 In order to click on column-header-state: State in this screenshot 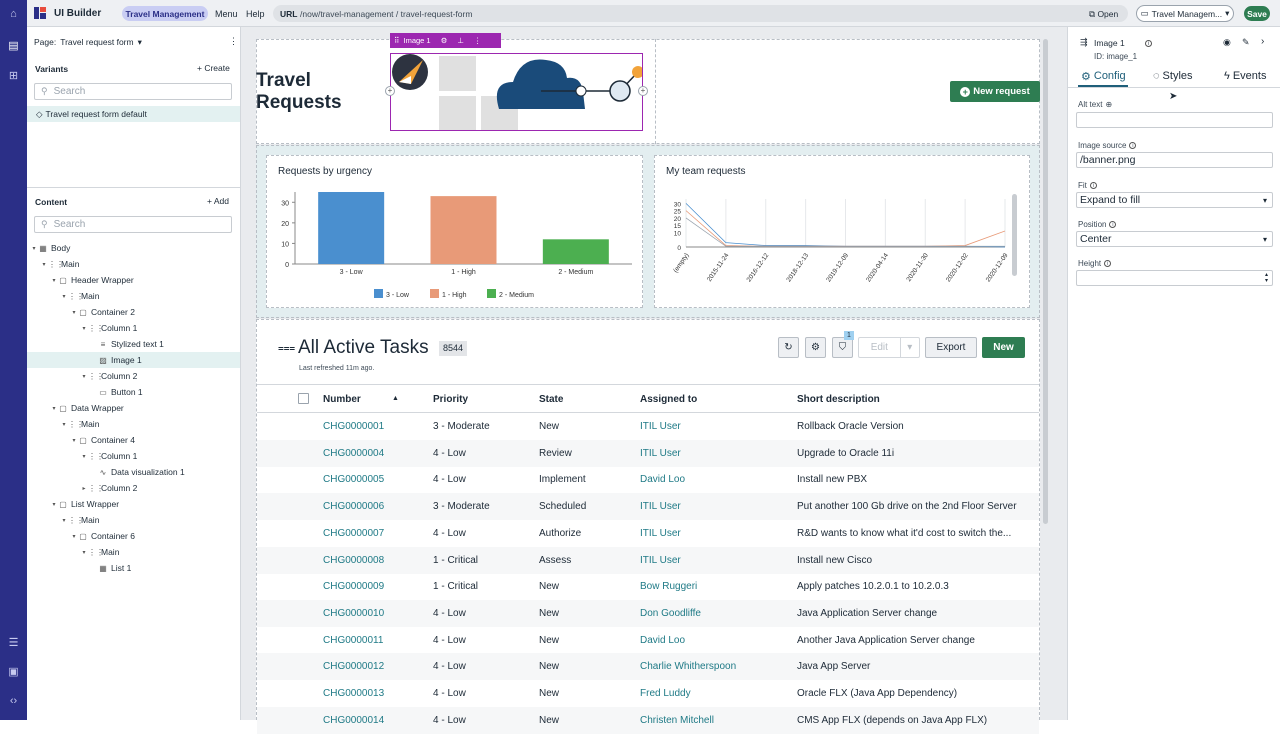, I will do `click(551, 399)`.